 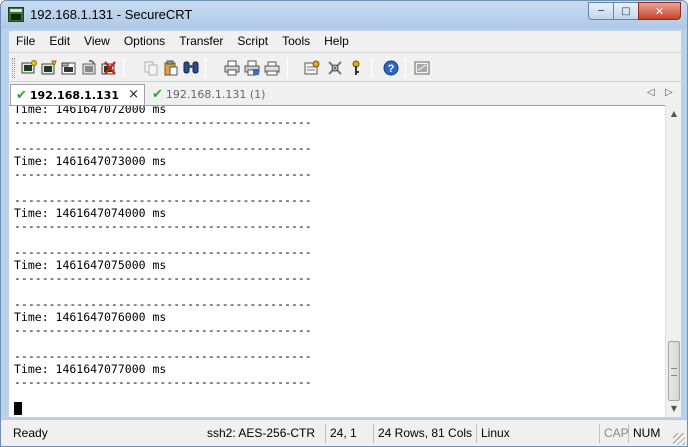 I want to click on tab-scroll-right-button: ▷, so click(x=669, y=92).